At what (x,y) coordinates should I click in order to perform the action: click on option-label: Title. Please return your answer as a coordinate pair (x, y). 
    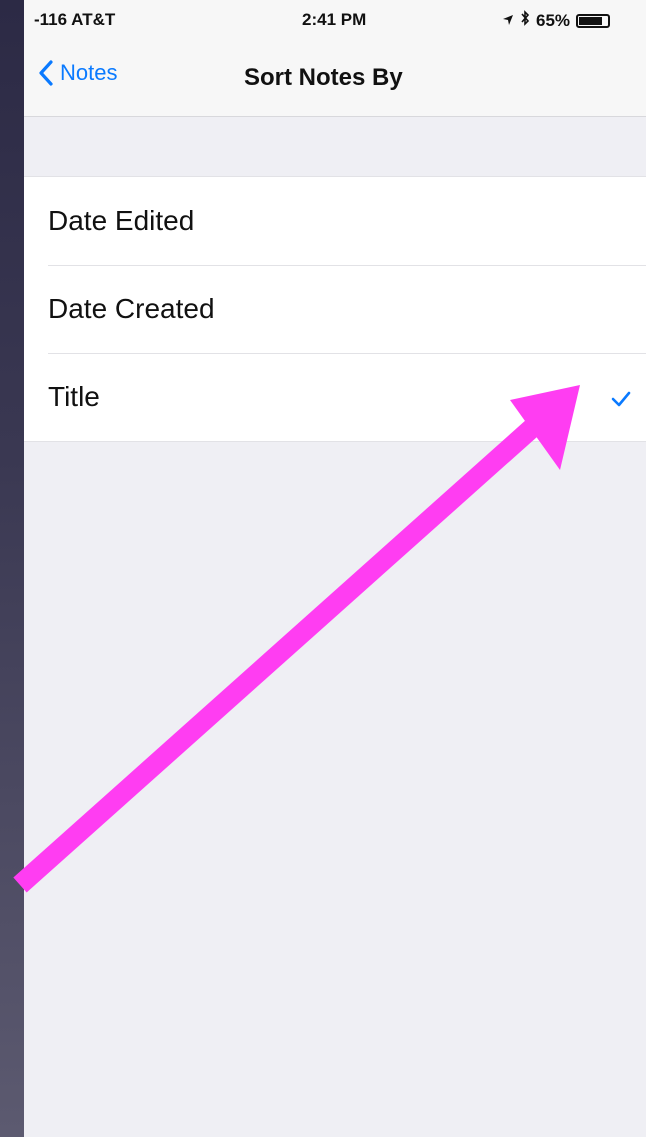
    Looking at the image, I should click on (74, 396).